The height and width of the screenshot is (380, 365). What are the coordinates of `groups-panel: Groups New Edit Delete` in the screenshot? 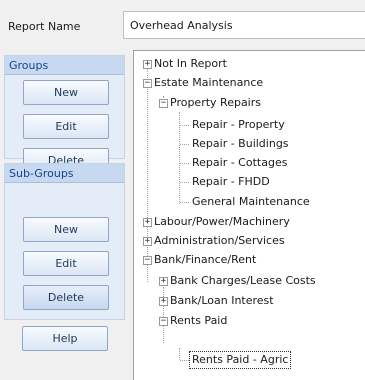 It's located at (64, 114).